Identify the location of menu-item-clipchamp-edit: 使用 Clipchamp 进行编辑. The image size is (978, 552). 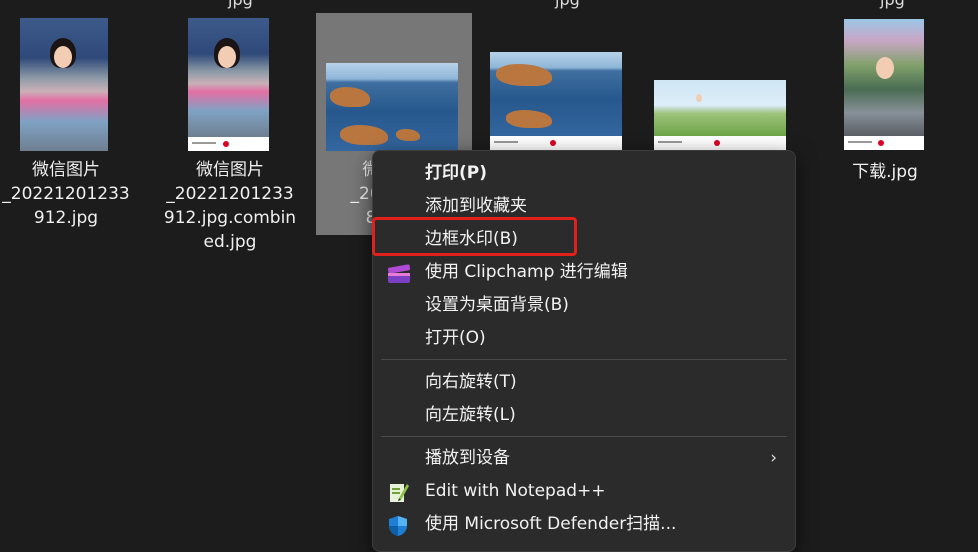
(584, 272).